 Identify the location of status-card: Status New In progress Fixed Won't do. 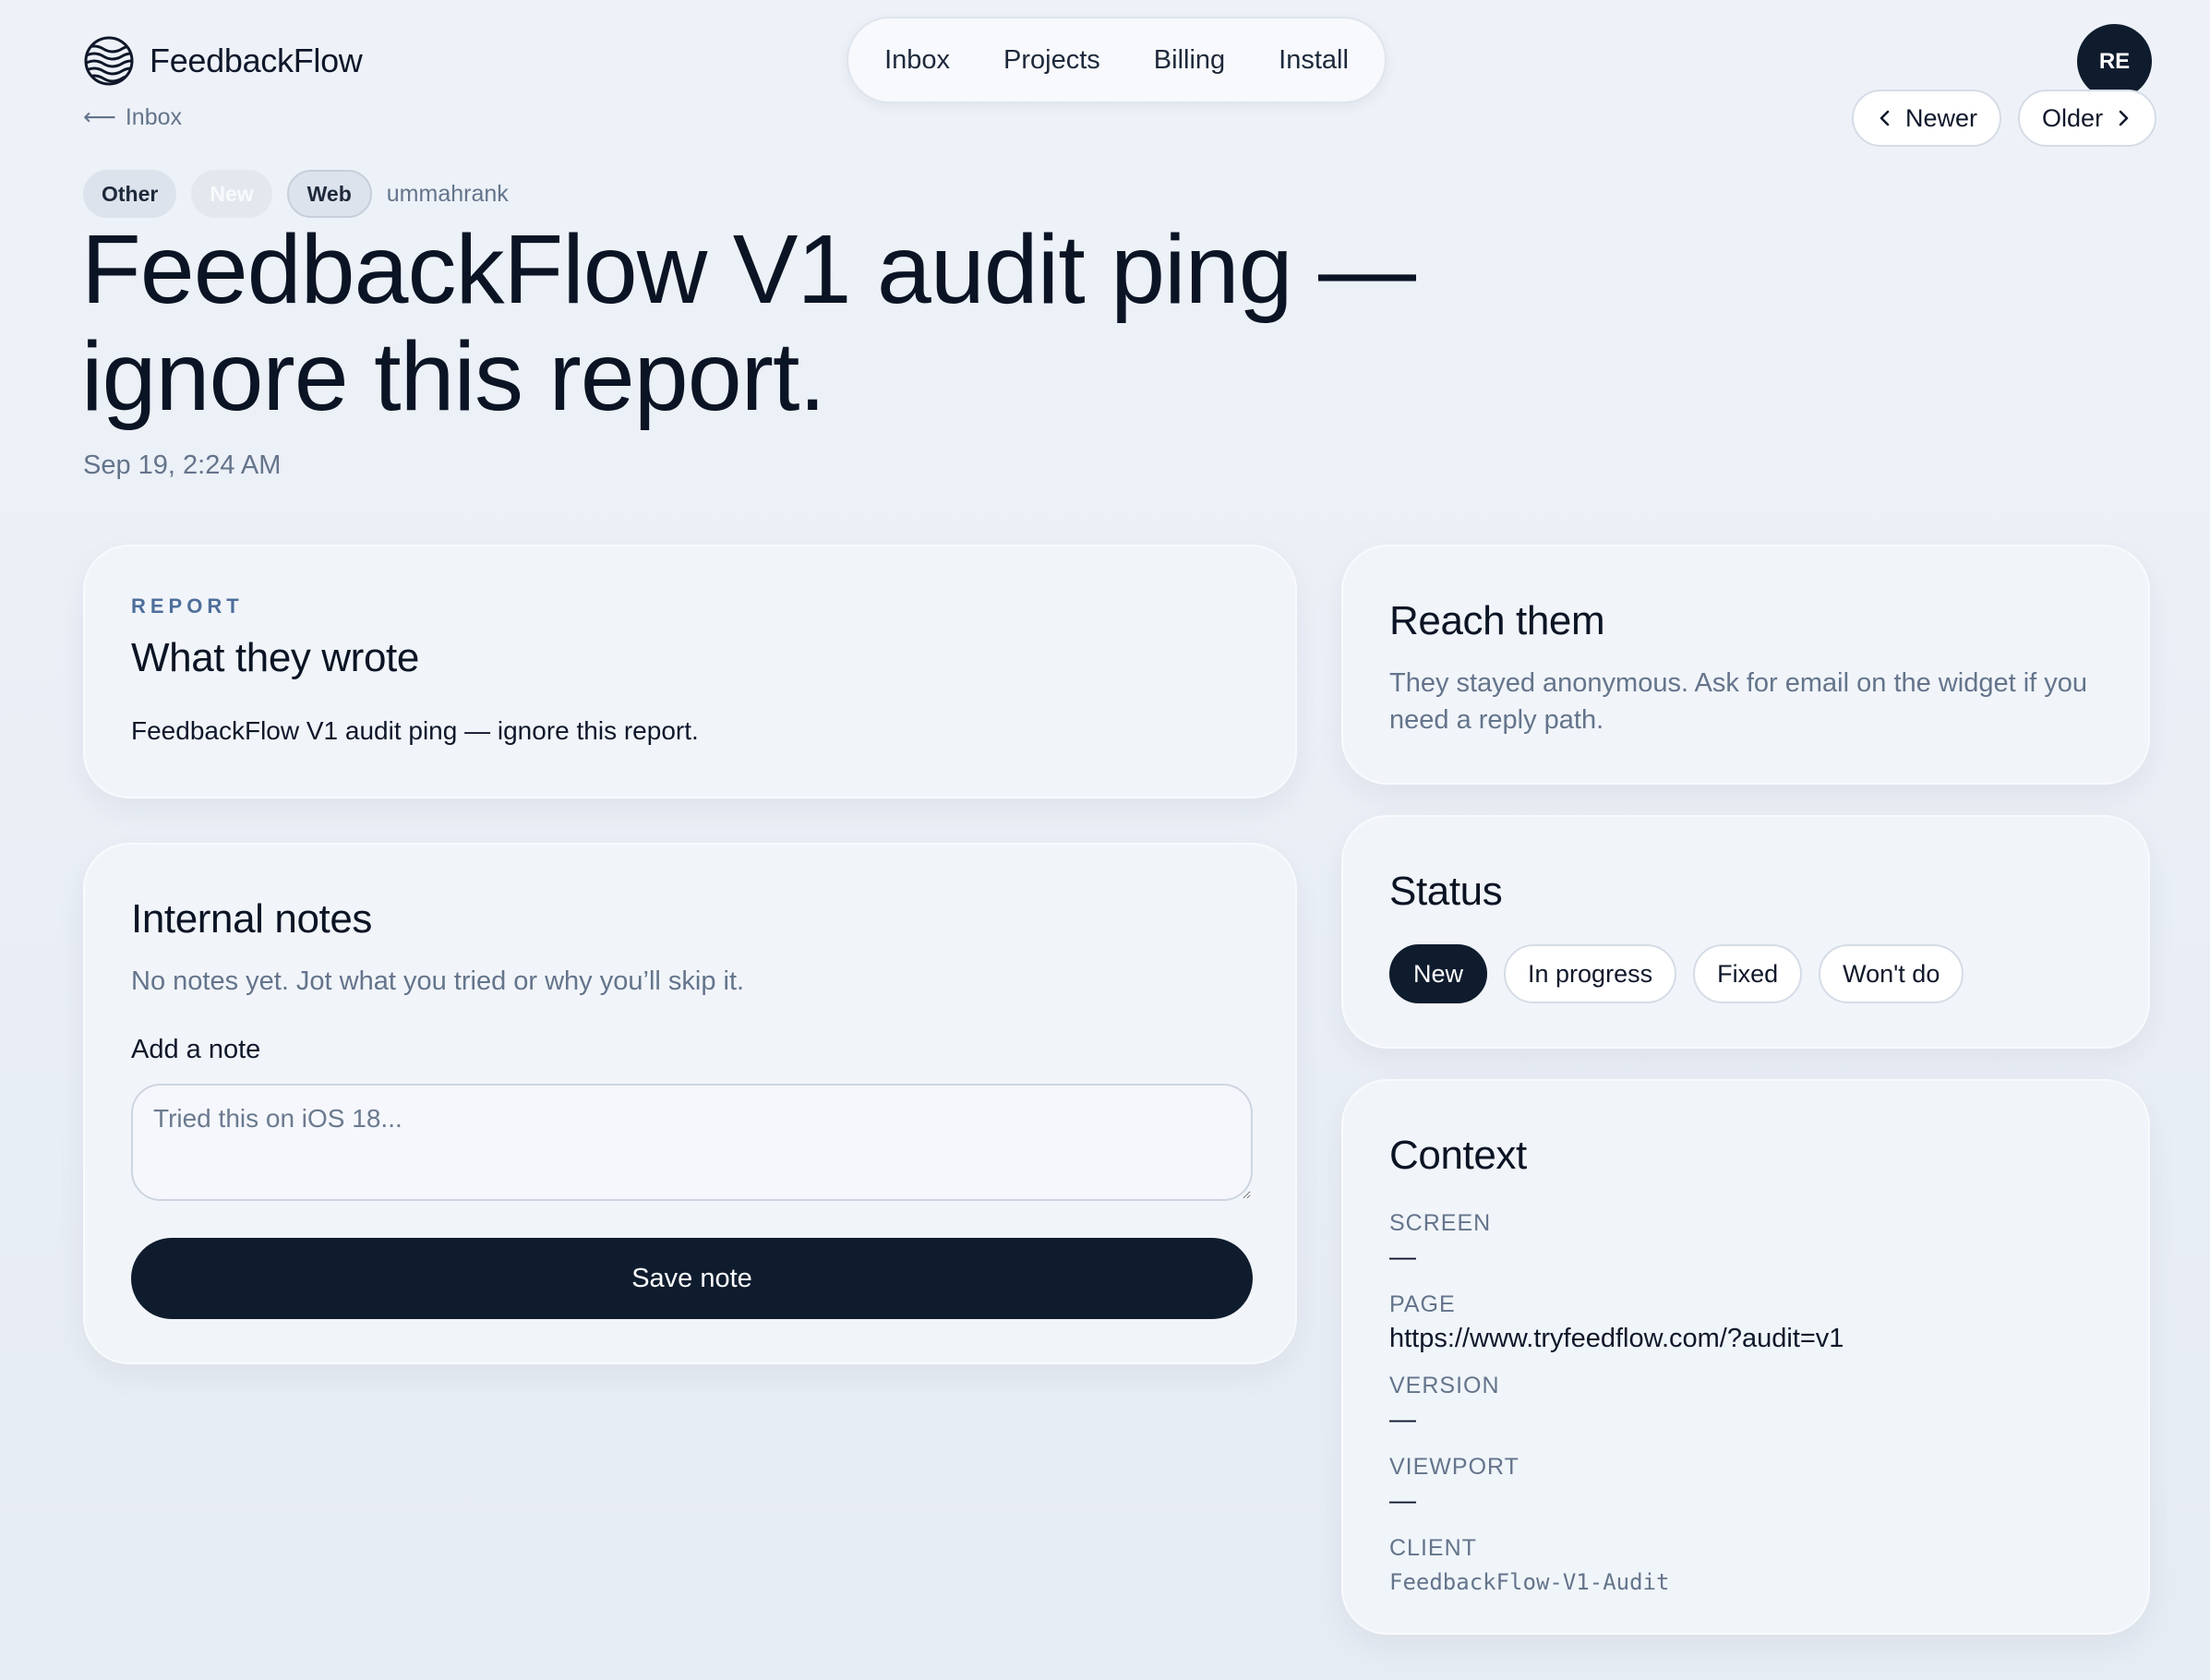
(1745, 932).